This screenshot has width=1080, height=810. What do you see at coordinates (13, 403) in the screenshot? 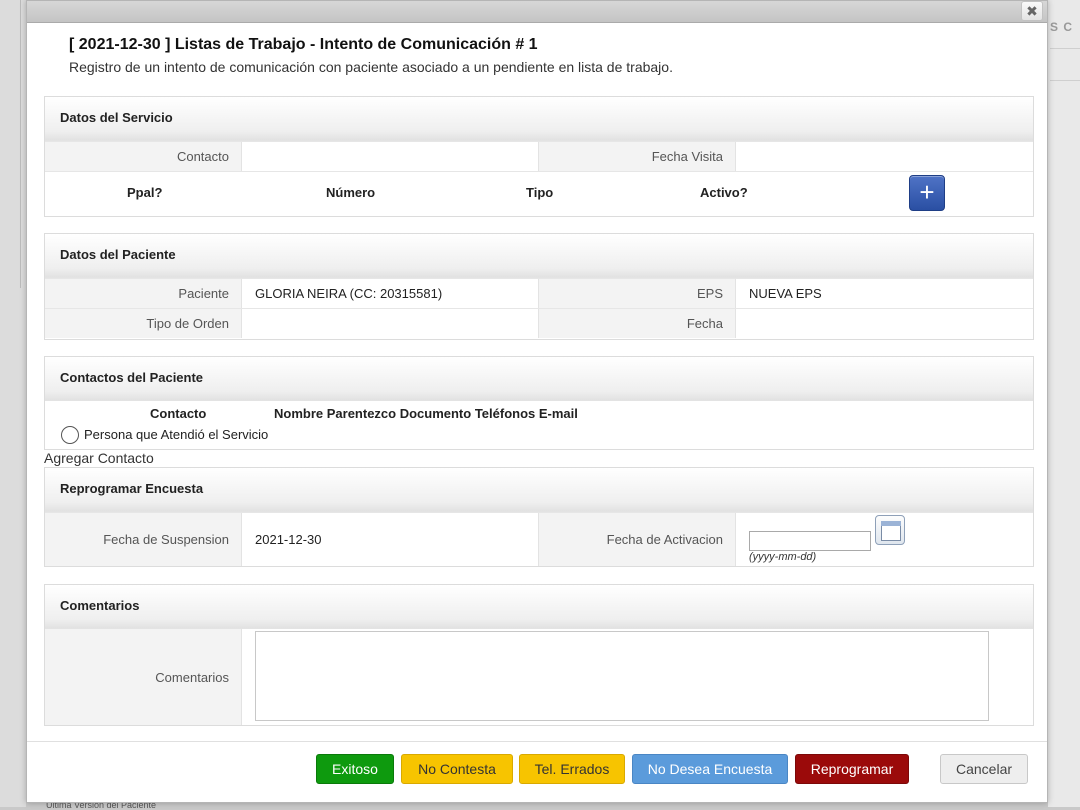
I see `background-left-strip` at bounding box center [13, 403].